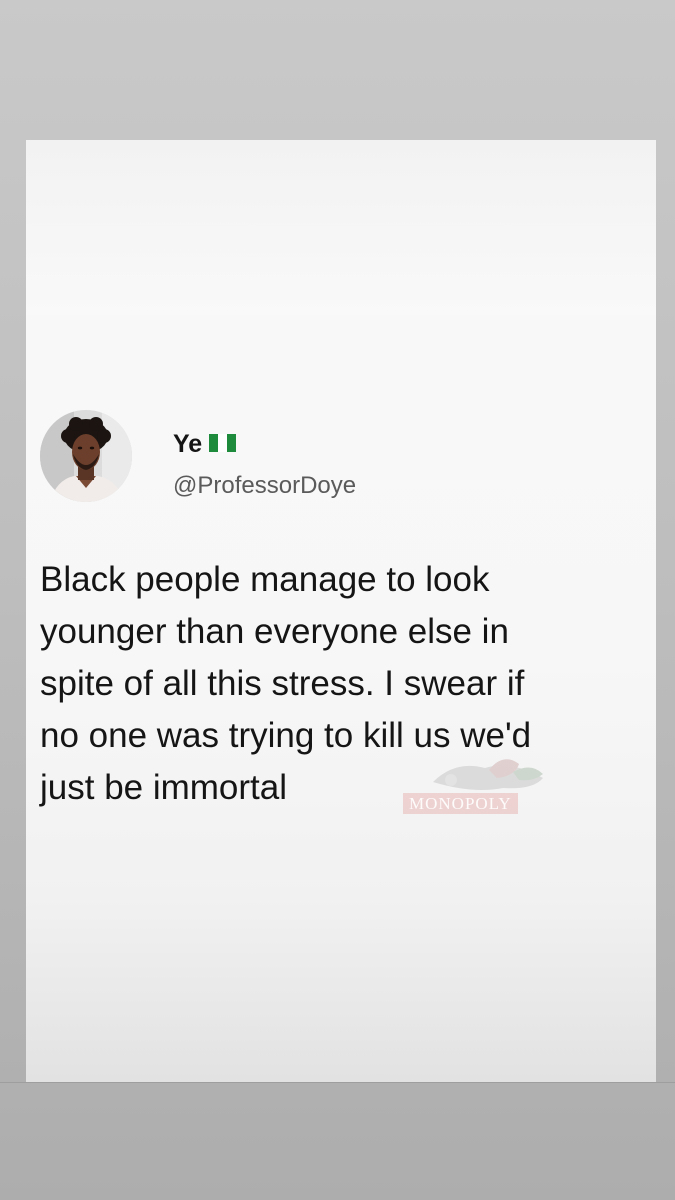  Describe the element at coordinates (187, 444) in the screenshot. I see `display-name: Ye` at that location.